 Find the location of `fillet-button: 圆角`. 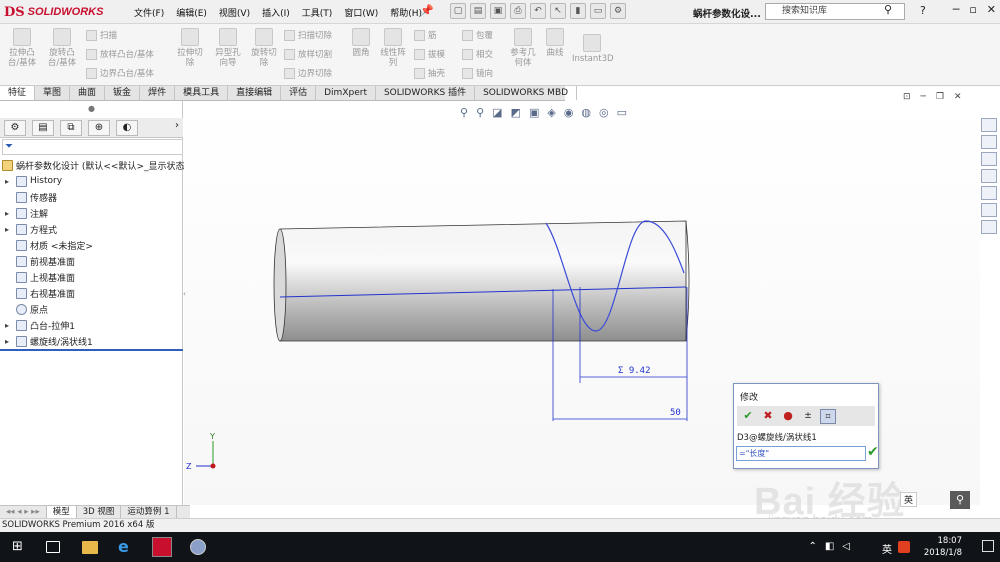

fillet-button: 圆角 is located at coordinates (361, 43).